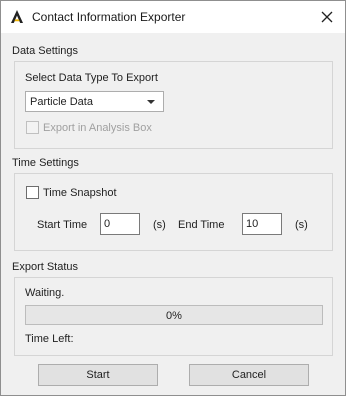  I want to click on start-time-value: 0, so click(107, 224).